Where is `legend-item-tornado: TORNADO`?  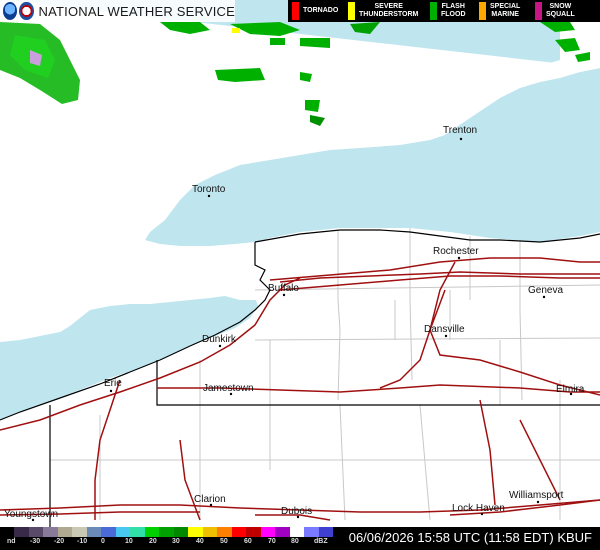
legend-item-tornado: TORNADO is located at coordinates (316, 11).